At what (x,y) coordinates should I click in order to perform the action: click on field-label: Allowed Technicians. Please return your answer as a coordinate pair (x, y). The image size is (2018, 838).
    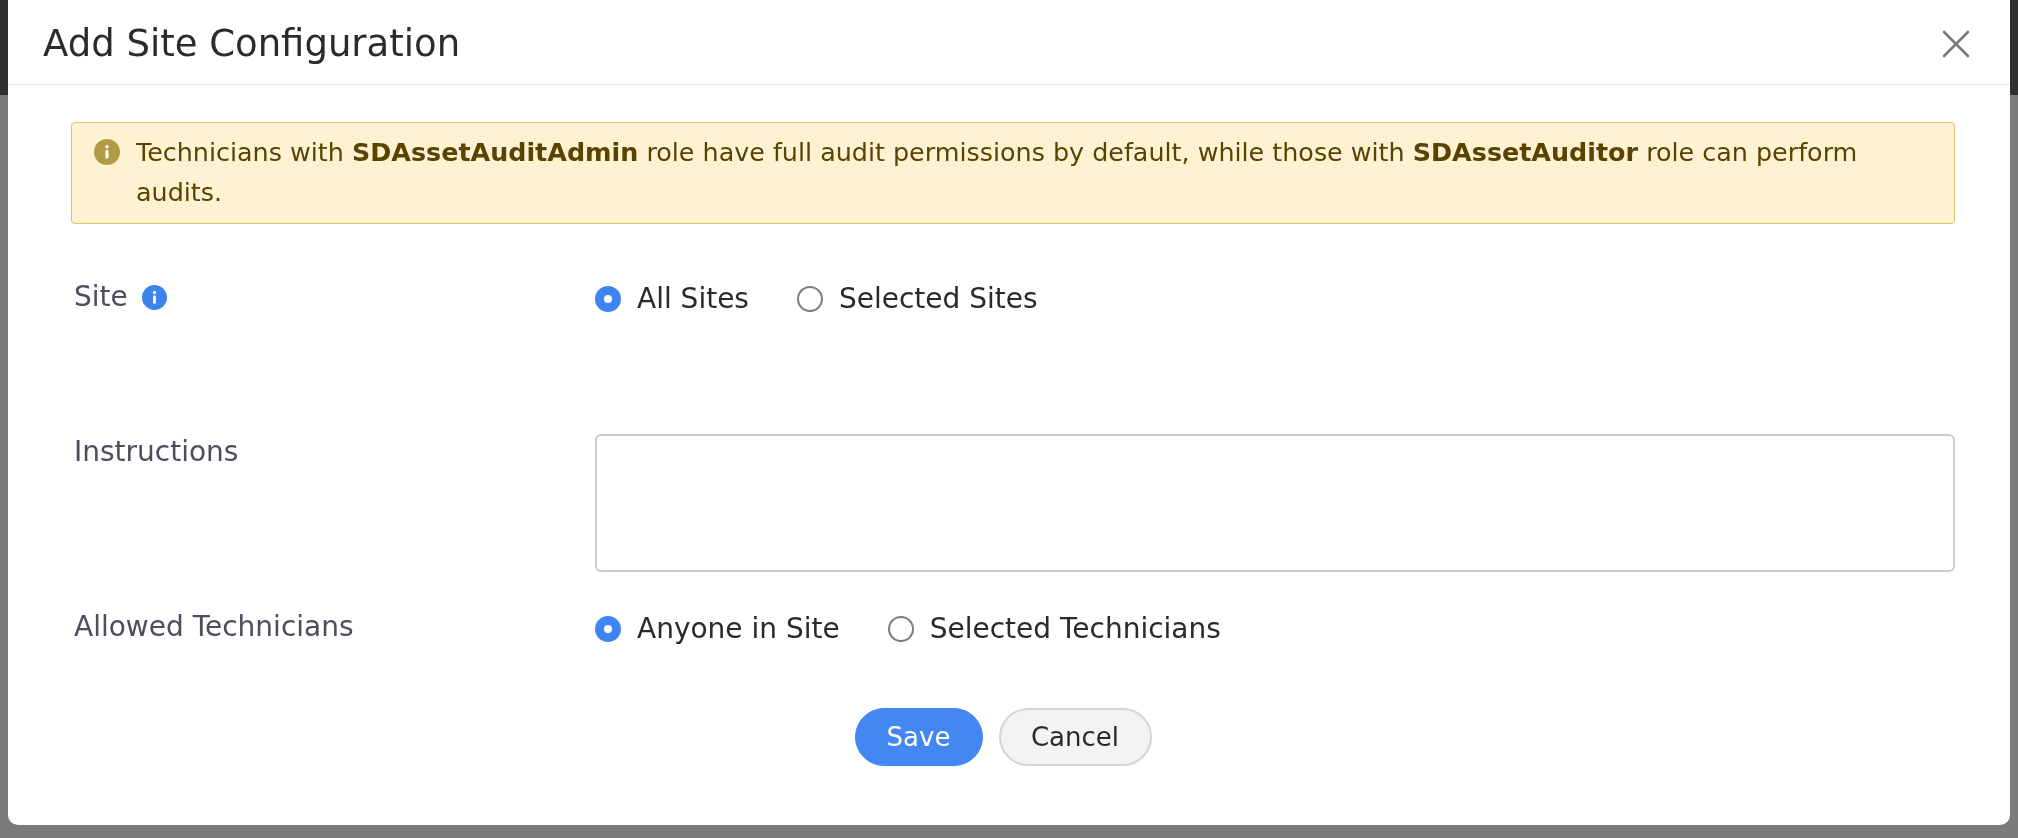
    Looking at the image, I should click on (214, 627).